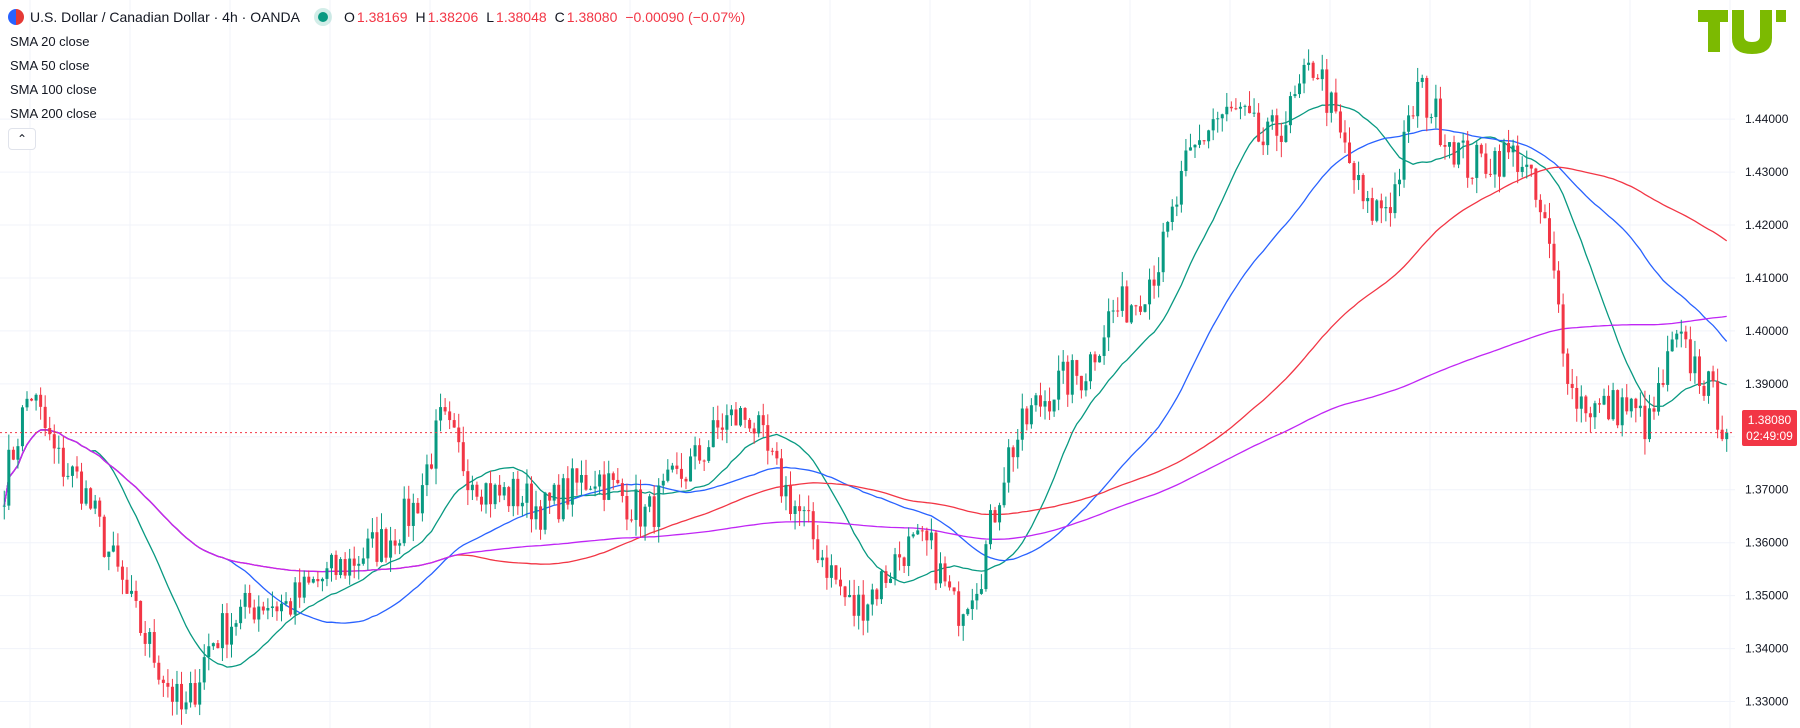 The width and height of the screenshot is (1800, 728). Describe the element at coordinates (1769, 436) in the screenshot. I see `bar-countdown: 02:49:09` at that location.